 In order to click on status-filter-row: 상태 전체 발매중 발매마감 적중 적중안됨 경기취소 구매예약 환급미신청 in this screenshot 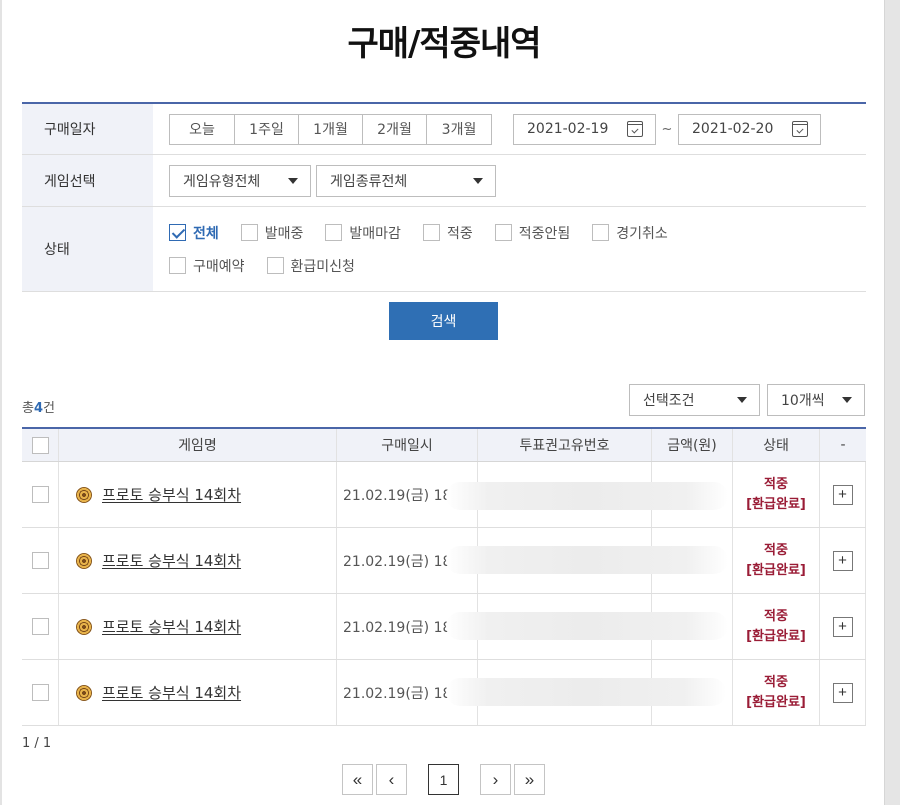, I will do `click(444, 249)`.